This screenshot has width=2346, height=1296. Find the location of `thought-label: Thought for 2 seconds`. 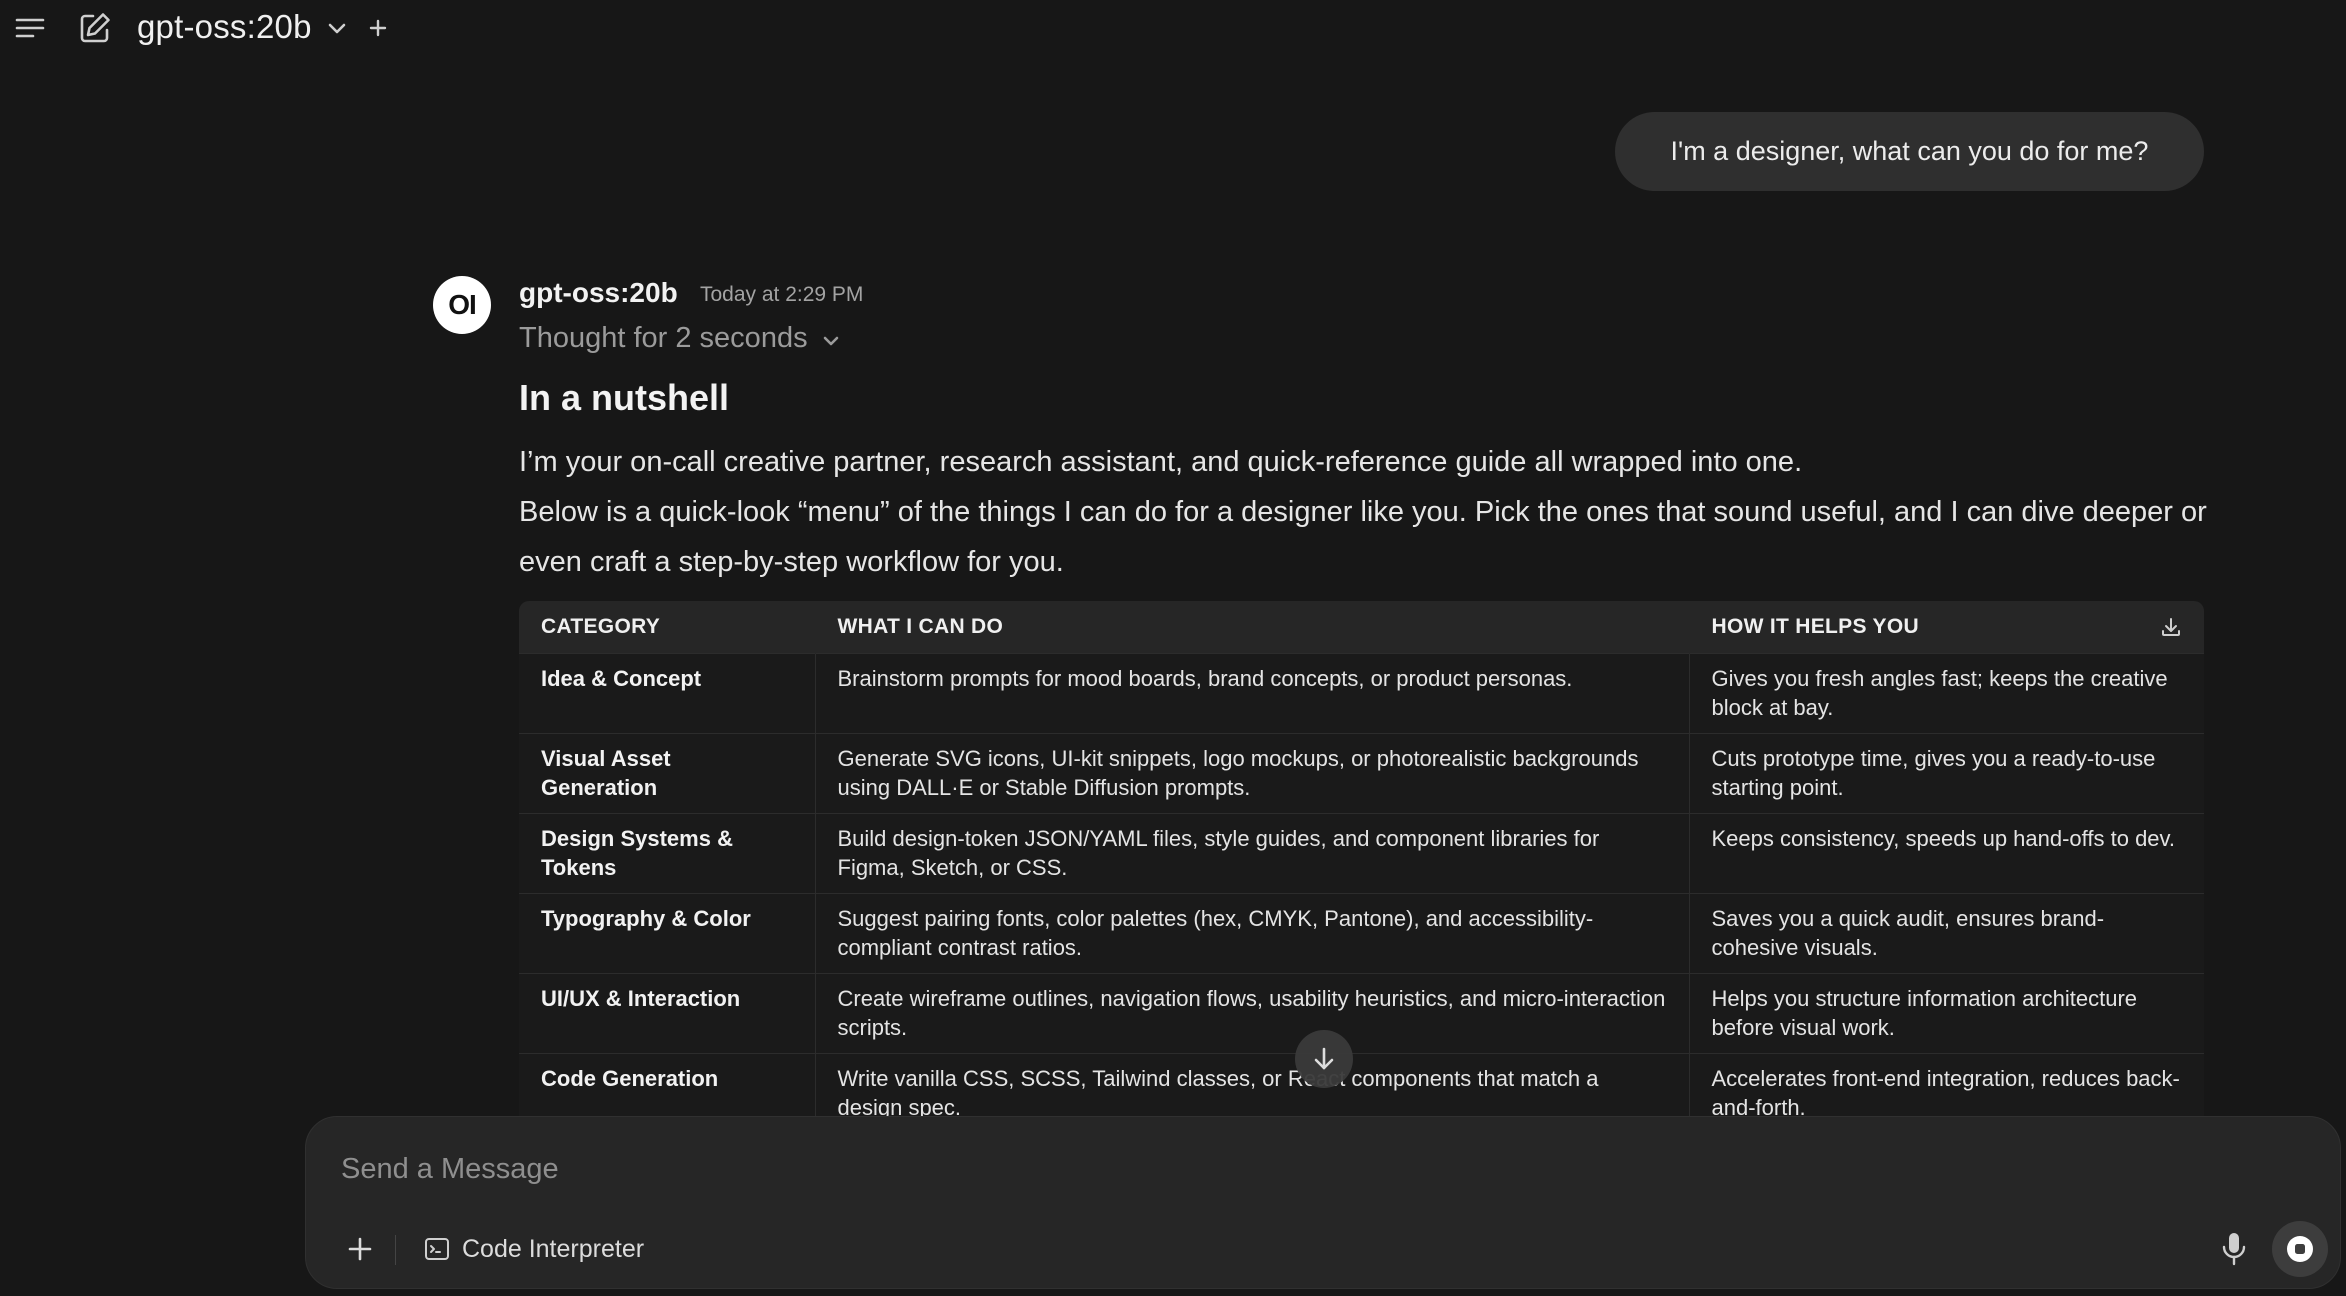

thought-label: Thought for 2 seconds is located at coordinates (663, 338).